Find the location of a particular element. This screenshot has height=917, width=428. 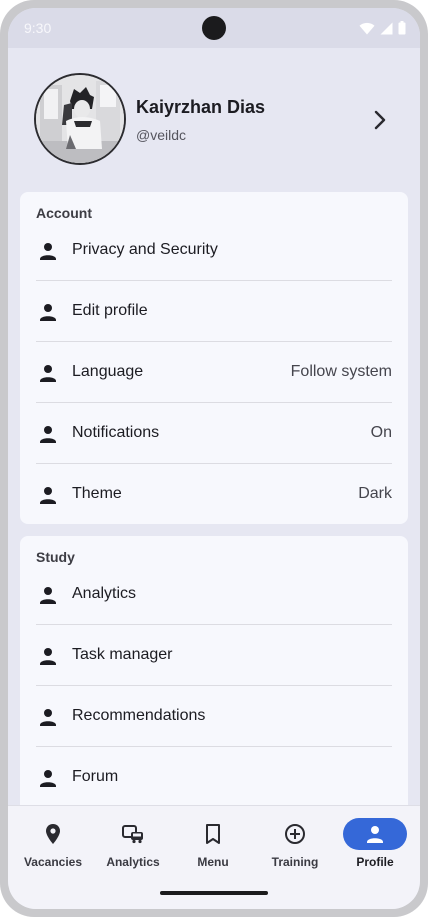

nav-item-menu: Menu is located at coordinates (213, 841).